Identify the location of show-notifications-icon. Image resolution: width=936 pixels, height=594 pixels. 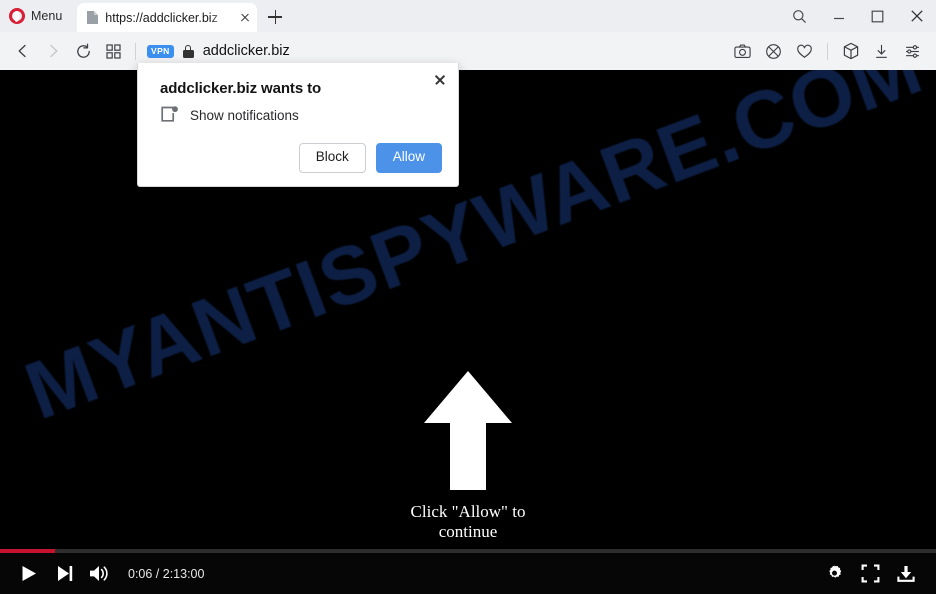
(169, 115).